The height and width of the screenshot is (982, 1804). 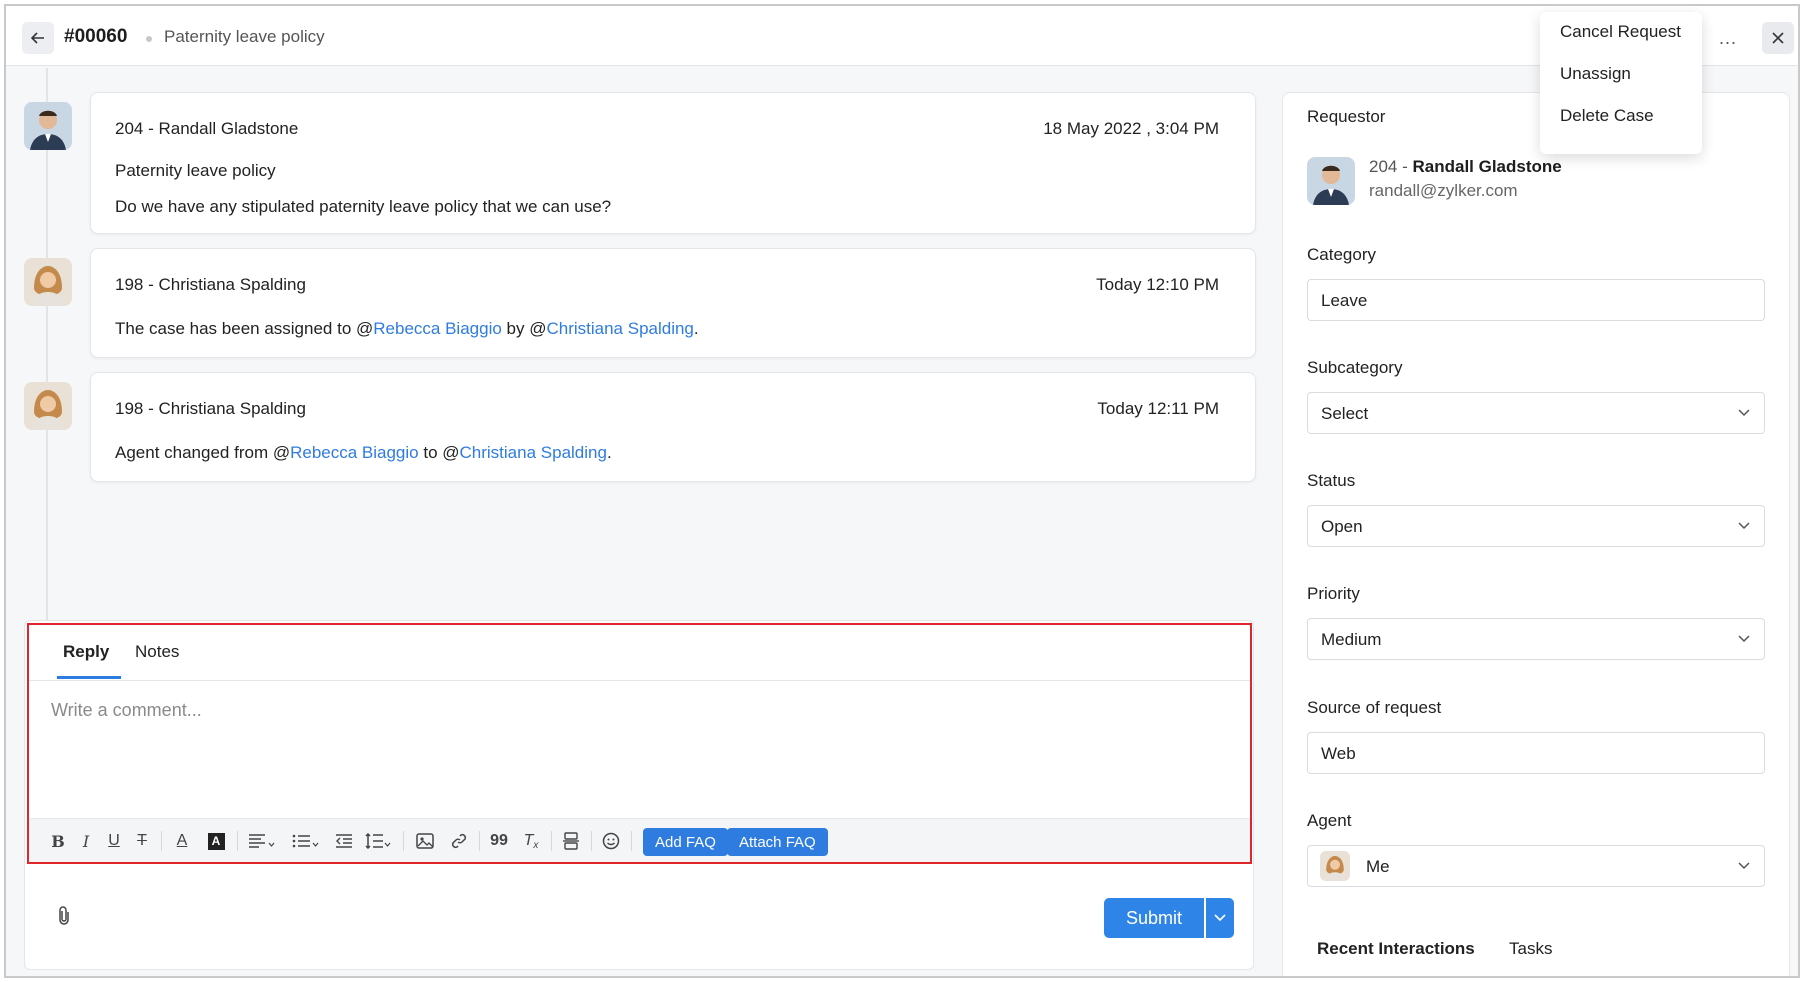 What do you see at coordinates (1331, 480) in the screenshot?
I see `status-label: Status` at bounding box center [1331, 480].